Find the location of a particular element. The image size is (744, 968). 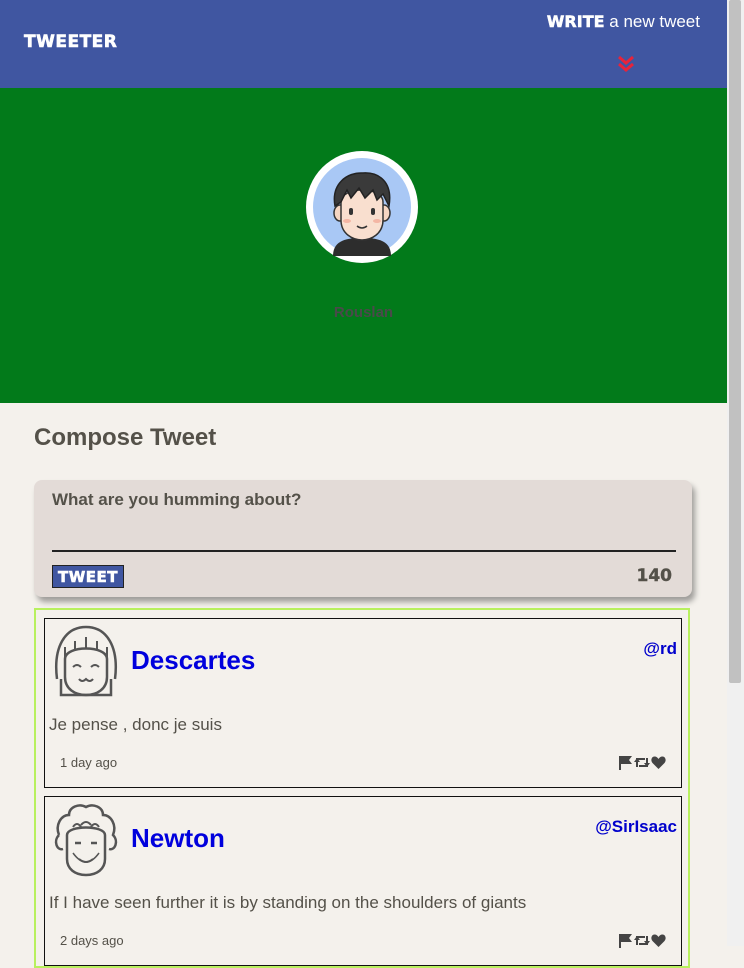

tweet-author-handle: @rd is located at coordinates (660, 649).